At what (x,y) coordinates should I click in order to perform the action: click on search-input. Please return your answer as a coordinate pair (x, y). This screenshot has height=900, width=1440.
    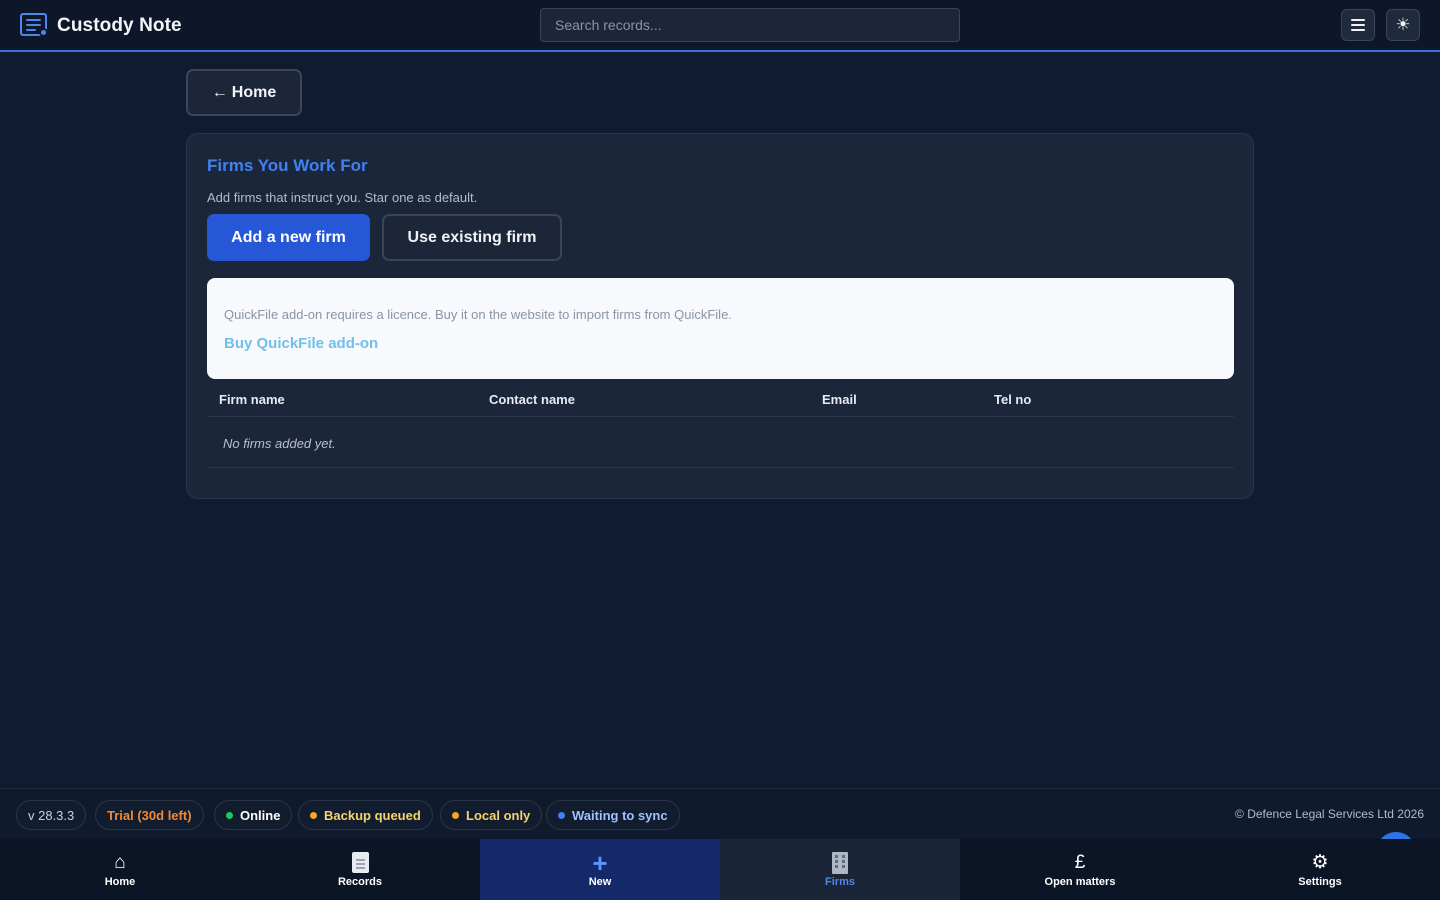
    Looking at the image, I should click on (750, 25).